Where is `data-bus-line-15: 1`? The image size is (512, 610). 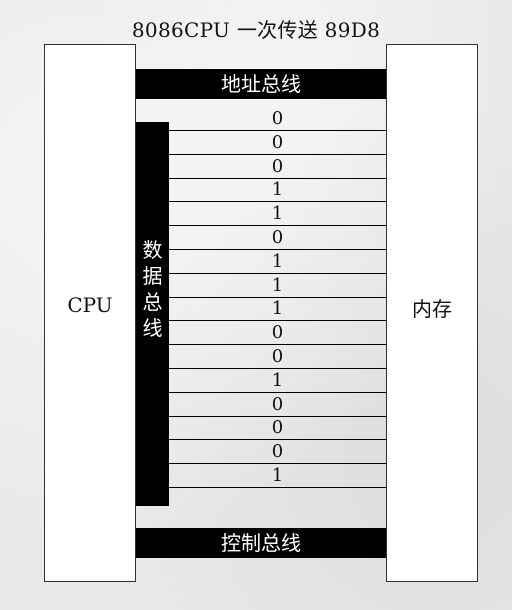 data-bus-line-15: 1 is located at coordinates (277, 476).